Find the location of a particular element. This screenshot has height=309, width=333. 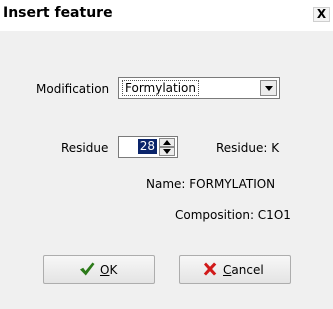

cancel-button-label: Cancel is located at coordinates (243, 270).